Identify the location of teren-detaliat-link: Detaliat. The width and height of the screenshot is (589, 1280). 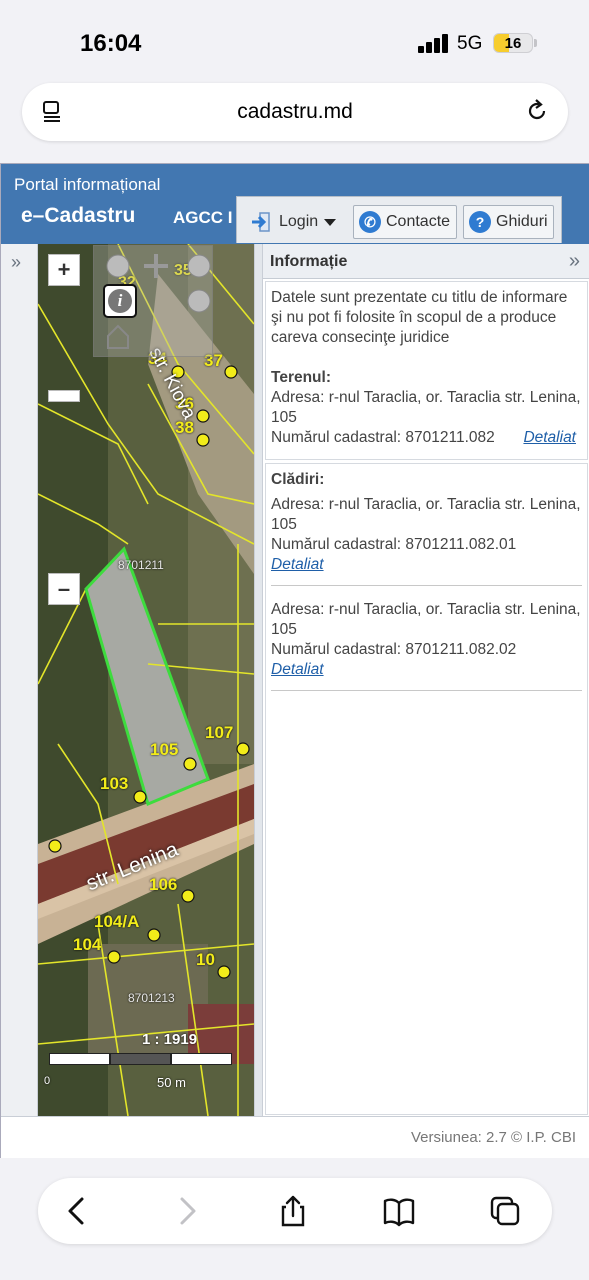
(549, 438).